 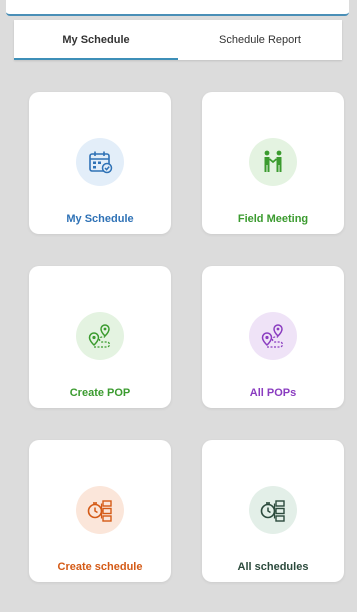 I want to click on create-schedule-card: Create schedule, so click(x=100, y=511).